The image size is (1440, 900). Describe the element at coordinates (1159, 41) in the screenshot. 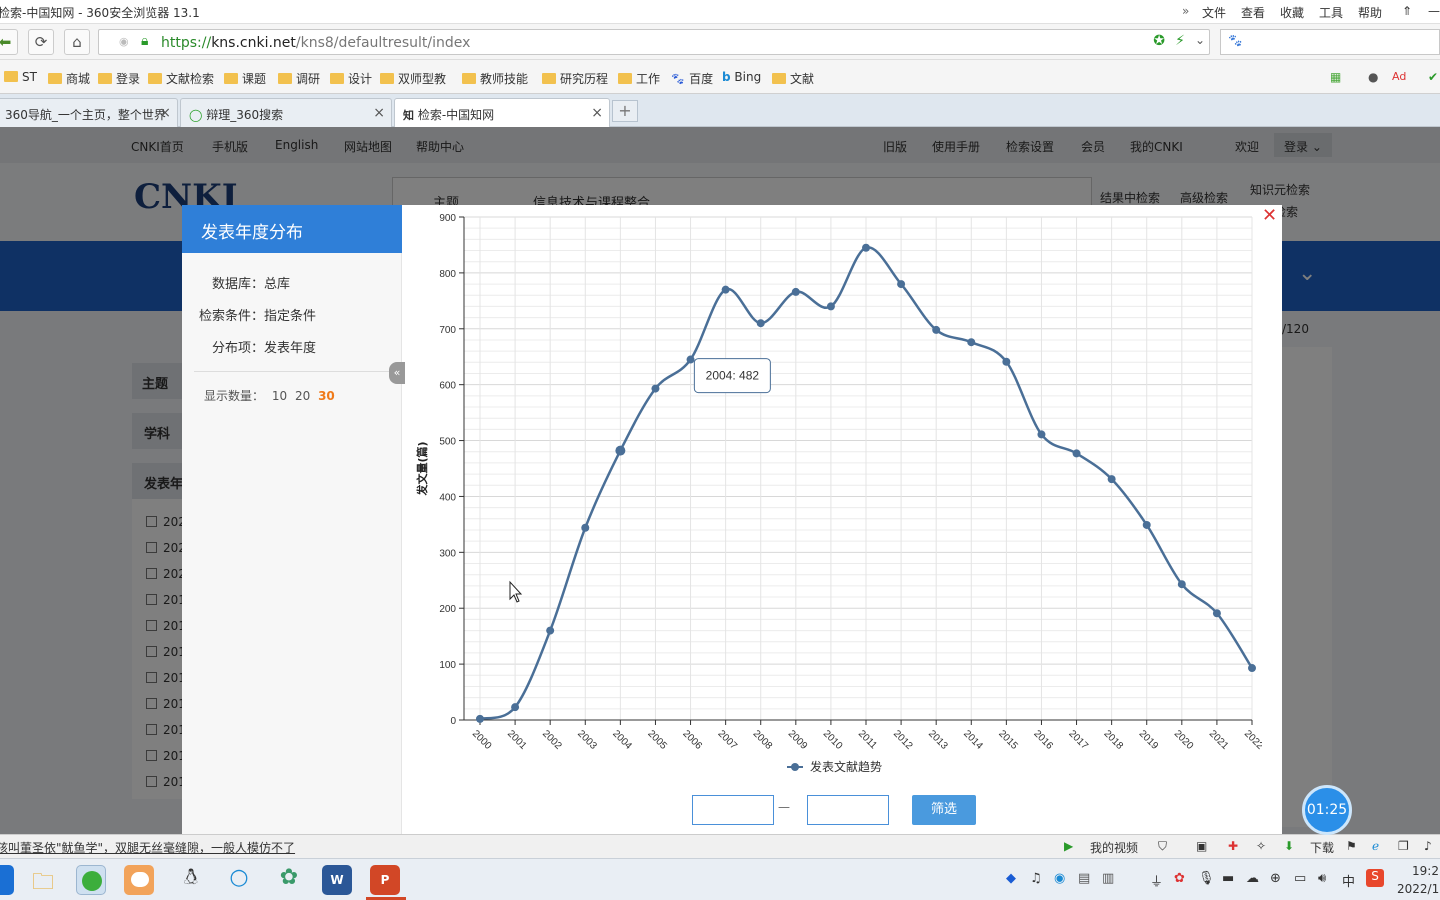

I see `security-icon: ✪` at that location.